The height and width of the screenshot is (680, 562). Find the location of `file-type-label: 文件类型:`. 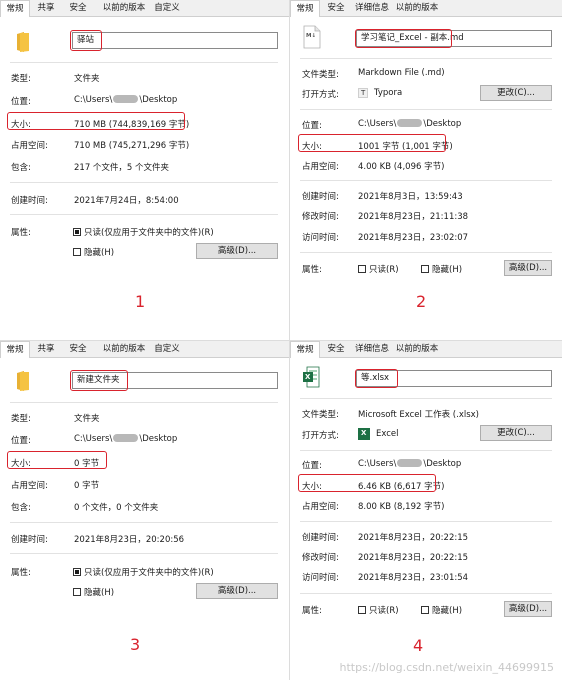

file-type-label: 文件类型: is located at coordinates (320, 75).